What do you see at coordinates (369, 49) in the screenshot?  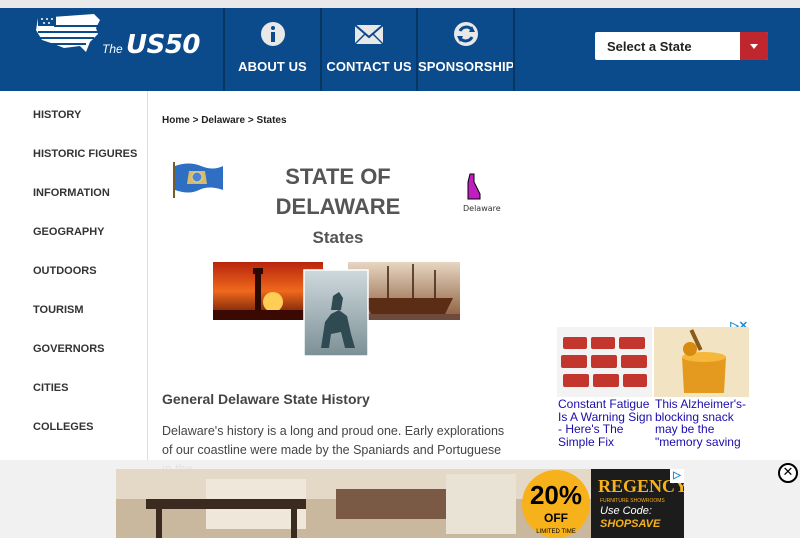 I see `contact-us-button: CONTACT US` at bounding box center [369, 49].